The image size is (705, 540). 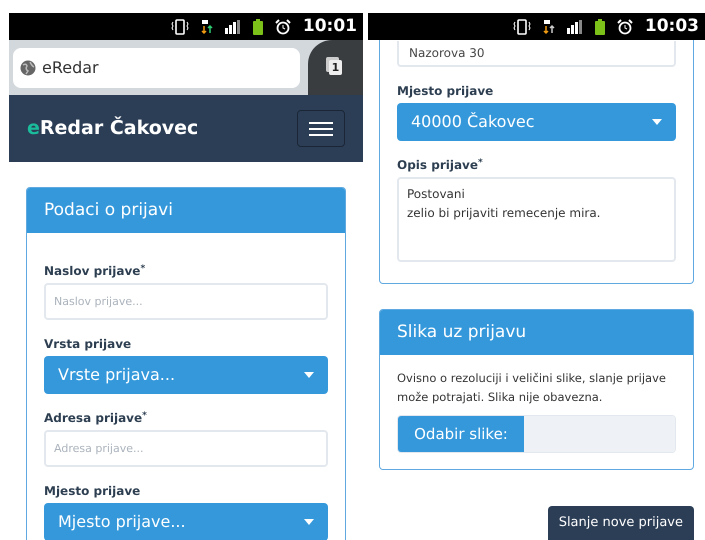 I want to click on field-label: Vrsta prijave, so click(x=88, y=344).